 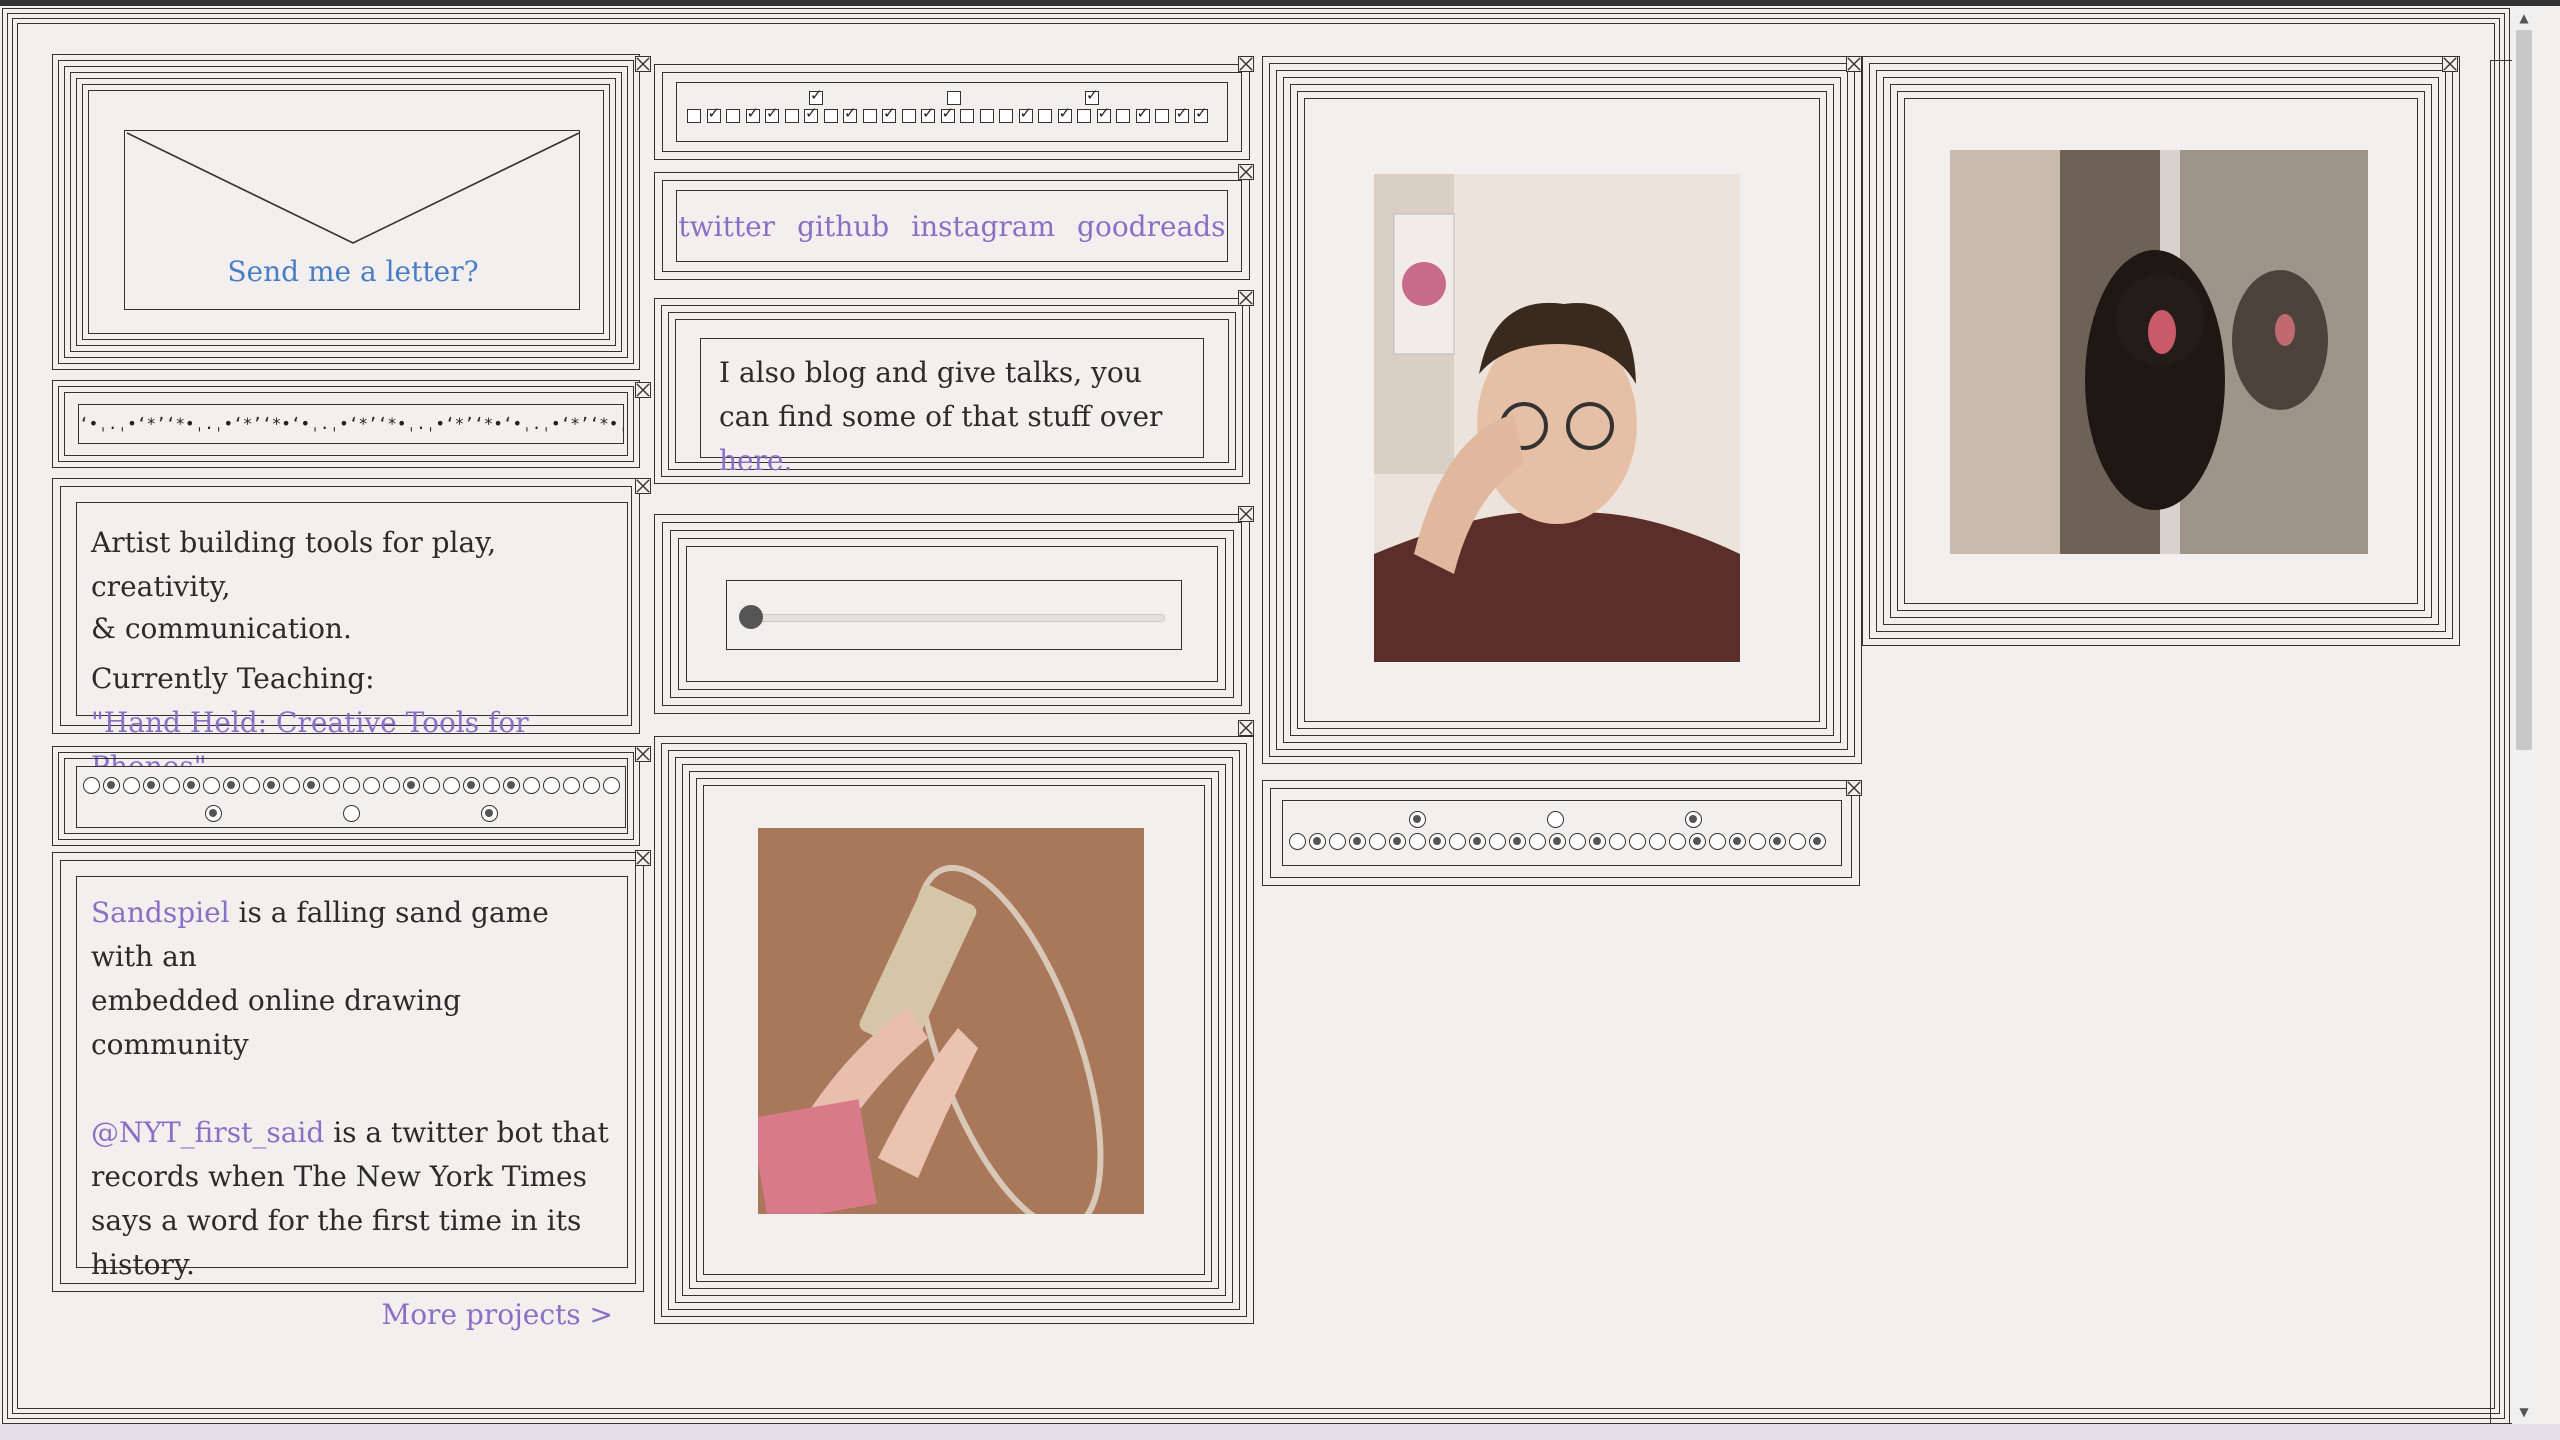 I want to click on scroll-down-arrow-icon: ▼, so click(x=2524, y=1412).